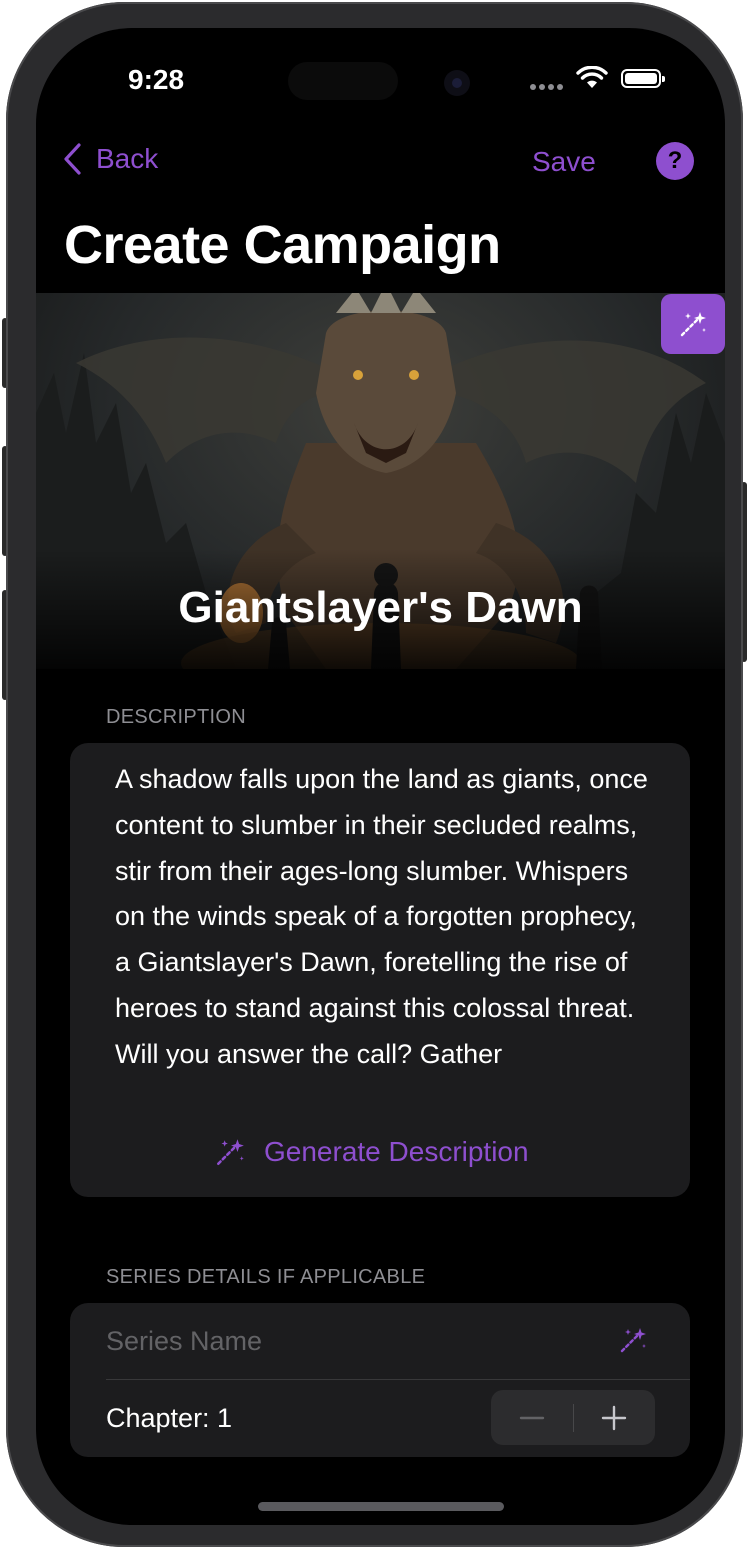 The width and height of the screenshot is (749, 1549). I want to click on status-time: 9:28, so click(156, 79).